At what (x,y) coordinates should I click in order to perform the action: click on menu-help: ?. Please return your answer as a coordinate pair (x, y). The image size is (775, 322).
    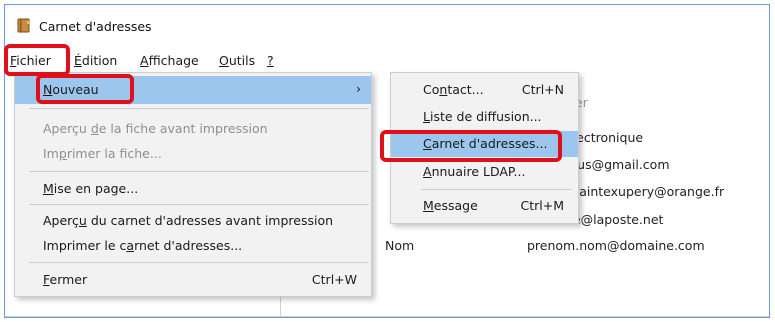
    Looking at the image, I should click on (270, 60).